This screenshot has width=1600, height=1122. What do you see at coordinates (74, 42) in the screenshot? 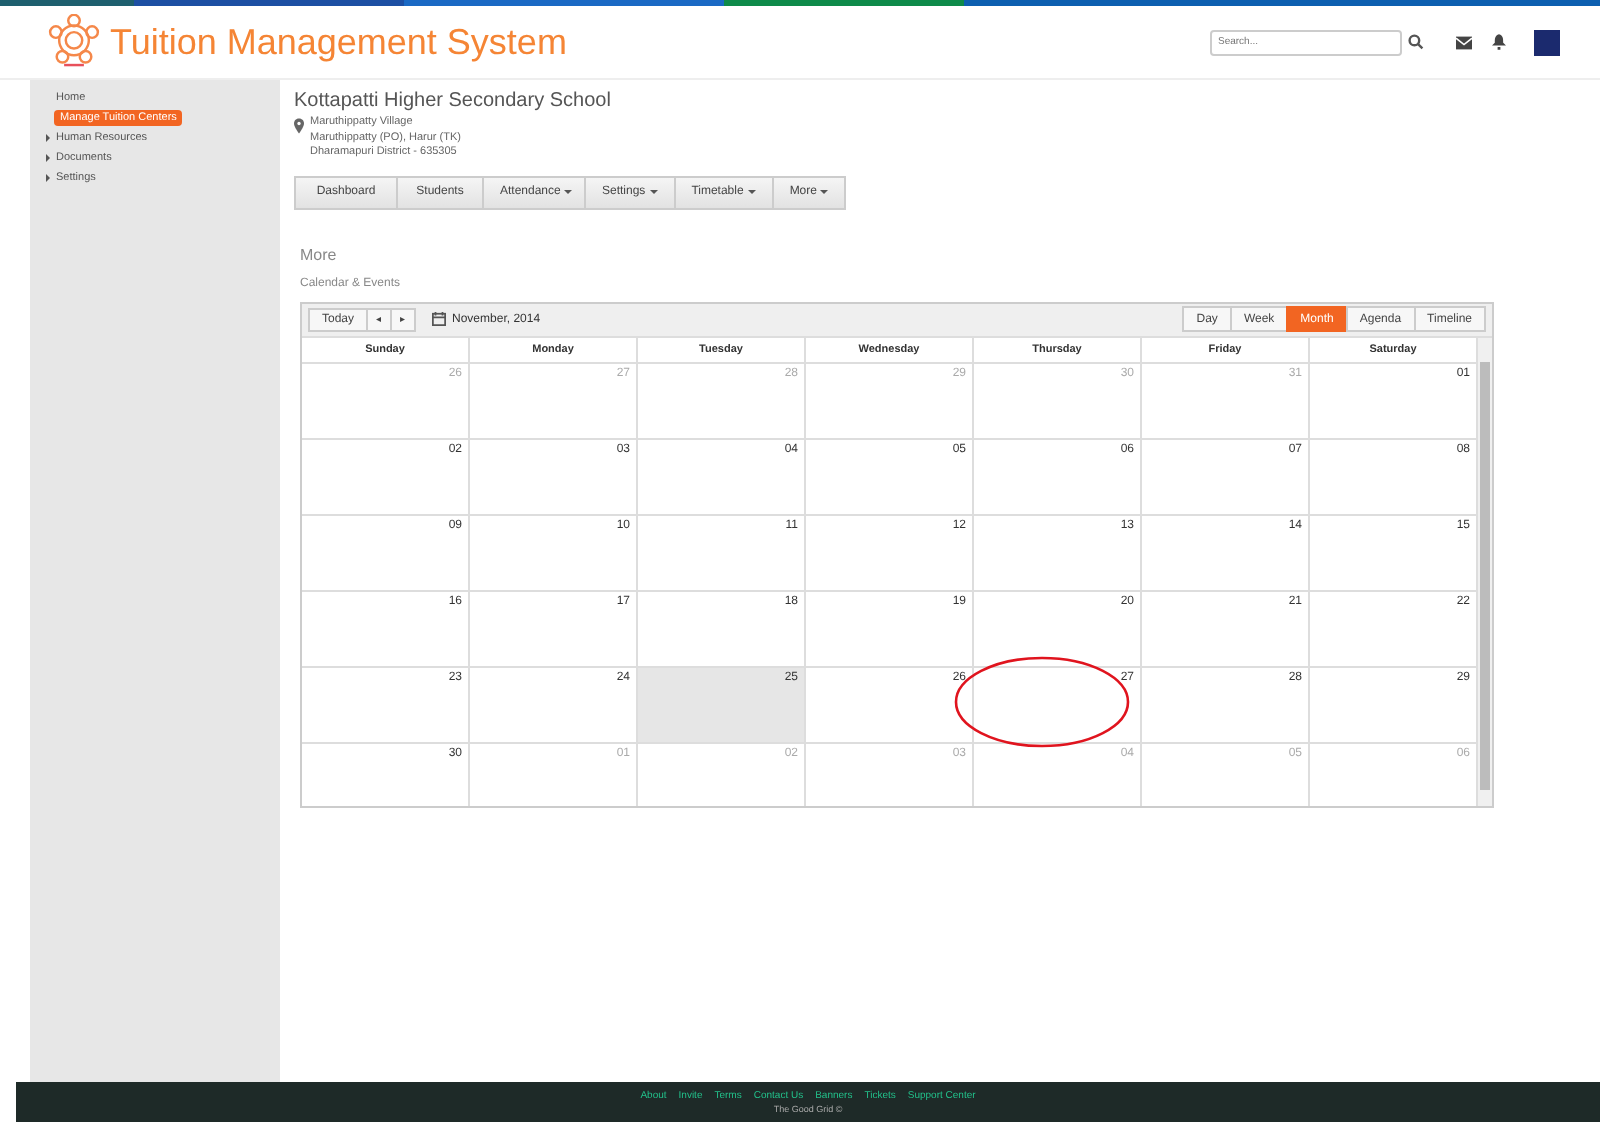
I see `logo-icon` at bounding box center [74, 42].